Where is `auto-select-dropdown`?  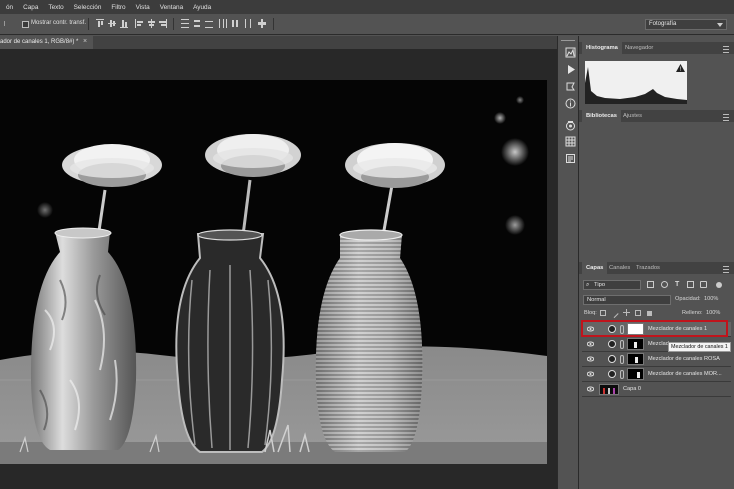
auto-select-dropdown is located at coordinates (9, 23).